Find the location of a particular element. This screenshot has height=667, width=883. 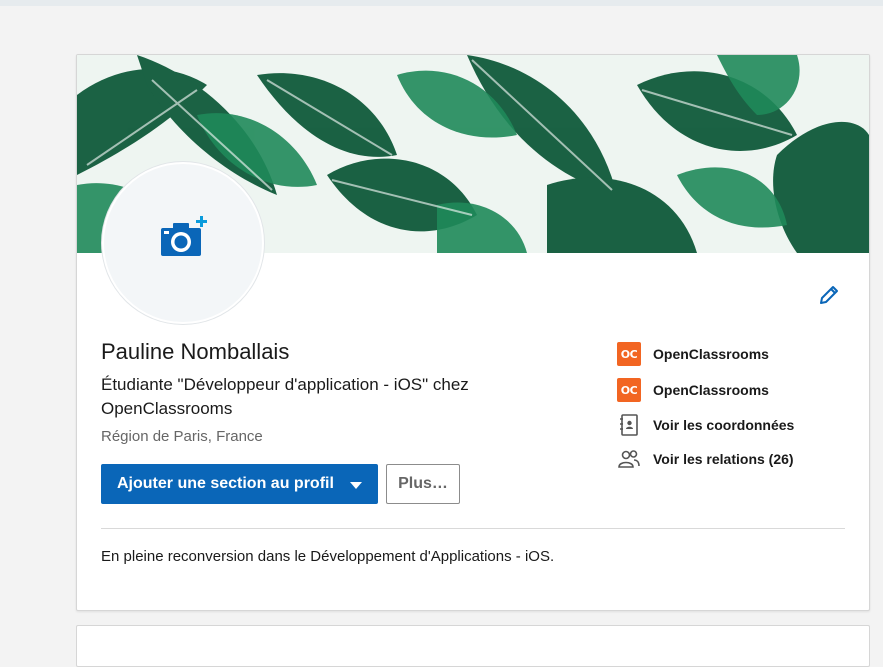

add-profile-section-label: Ajouter une section au profil is located at coordinates (225, 483).